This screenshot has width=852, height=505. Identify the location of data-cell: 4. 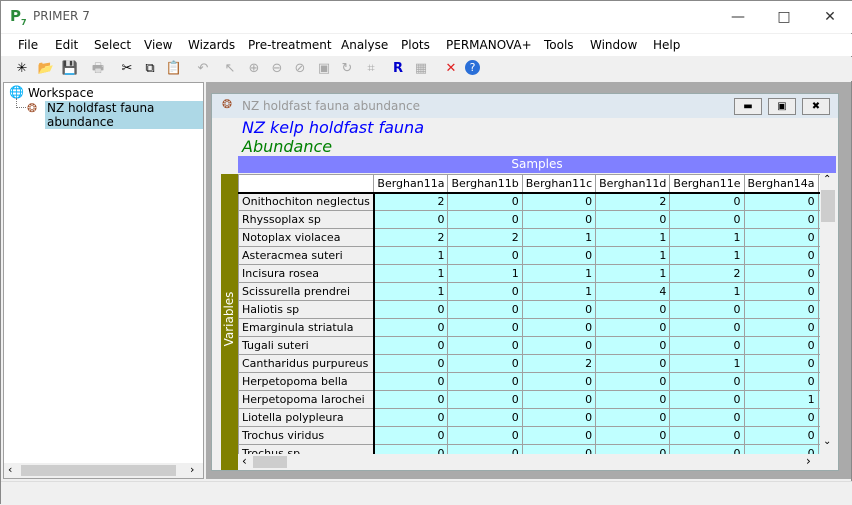
(633, 291).